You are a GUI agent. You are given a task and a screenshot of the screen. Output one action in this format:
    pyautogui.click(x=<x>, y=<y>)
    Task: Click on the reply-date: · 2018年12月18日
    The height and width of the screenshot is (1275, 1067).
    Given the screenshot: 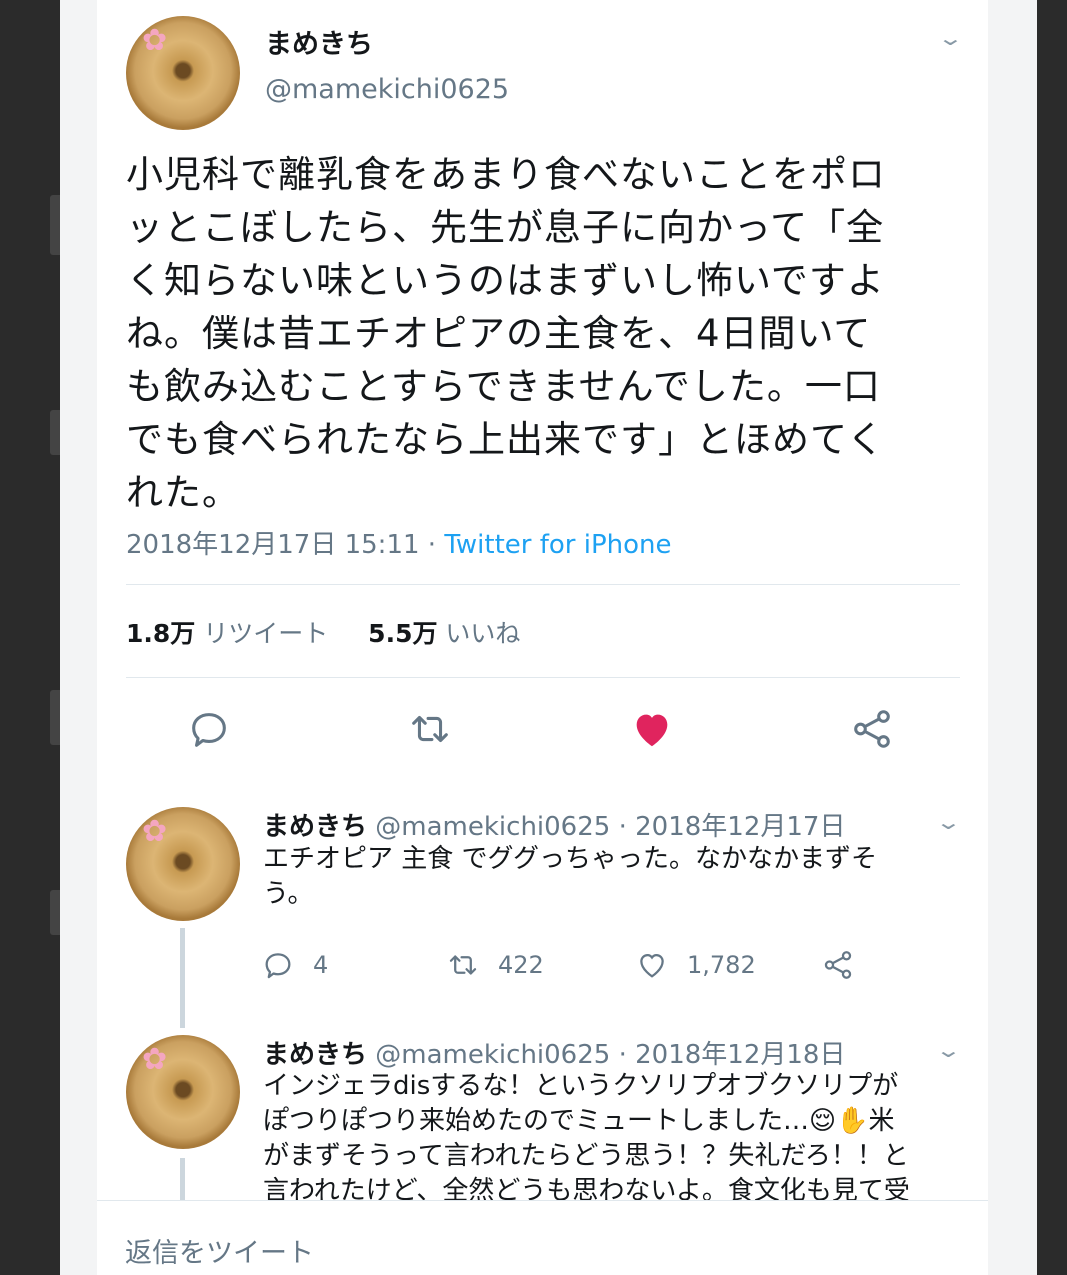 What is the action you would take?
    pyautogui.click(x=732, y=1055)
    